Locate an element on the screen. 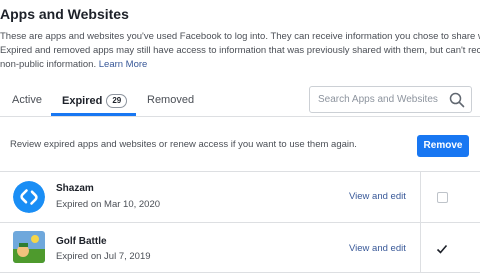 The image size is (480, 277). golf-battle-icon is located at coordinates (29, 247).